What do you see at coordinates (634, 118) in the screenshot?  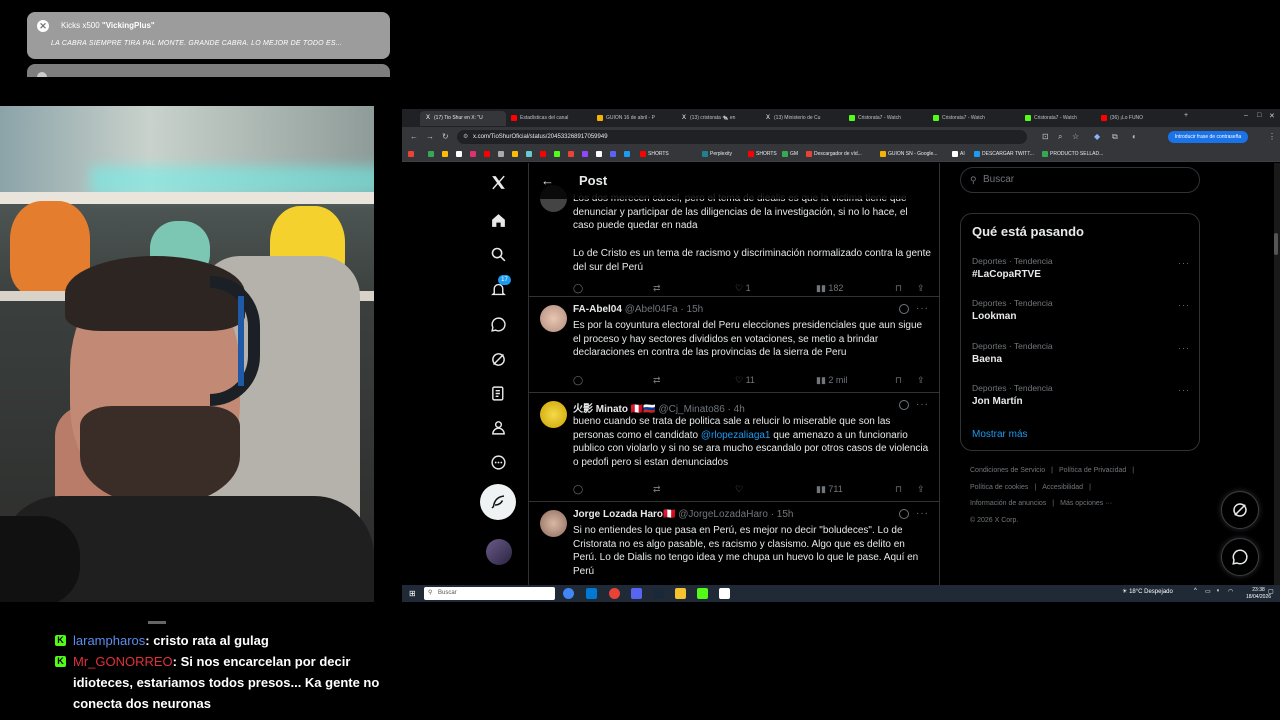 I see `tab-google-doc: GUION 16 de abril - P` at bounding box center [634, 118].